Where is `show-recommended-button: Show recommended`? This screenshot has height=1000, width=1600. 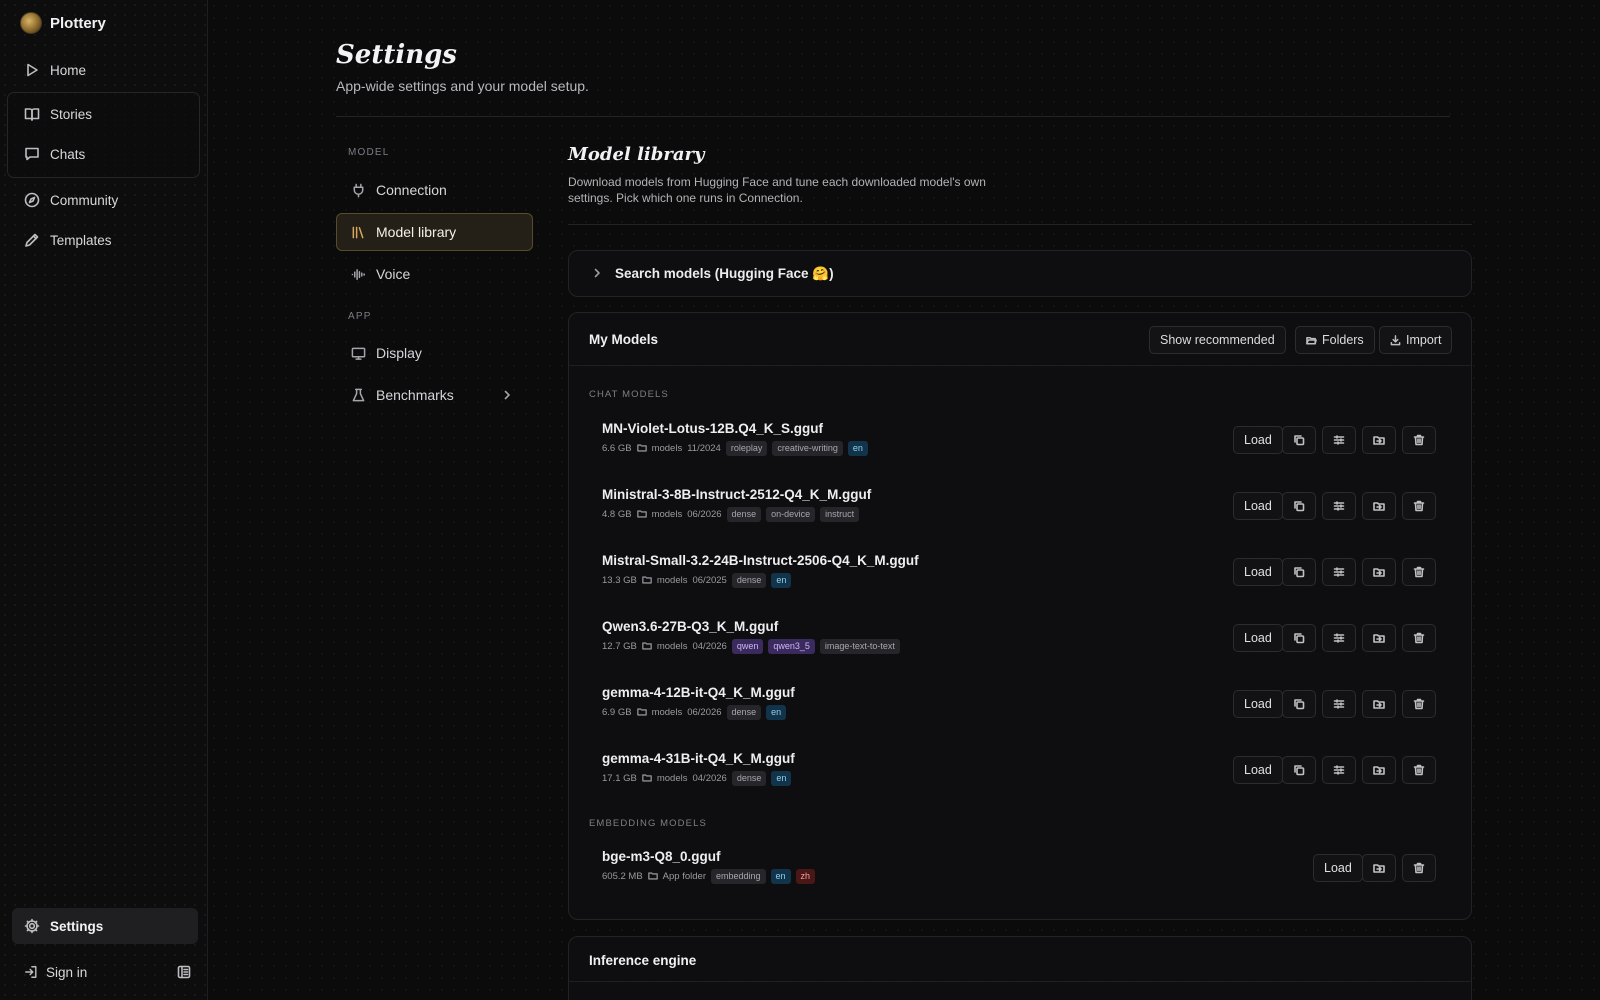 show-recommended-button: Show recommended is located at coordinates (1217, 340).